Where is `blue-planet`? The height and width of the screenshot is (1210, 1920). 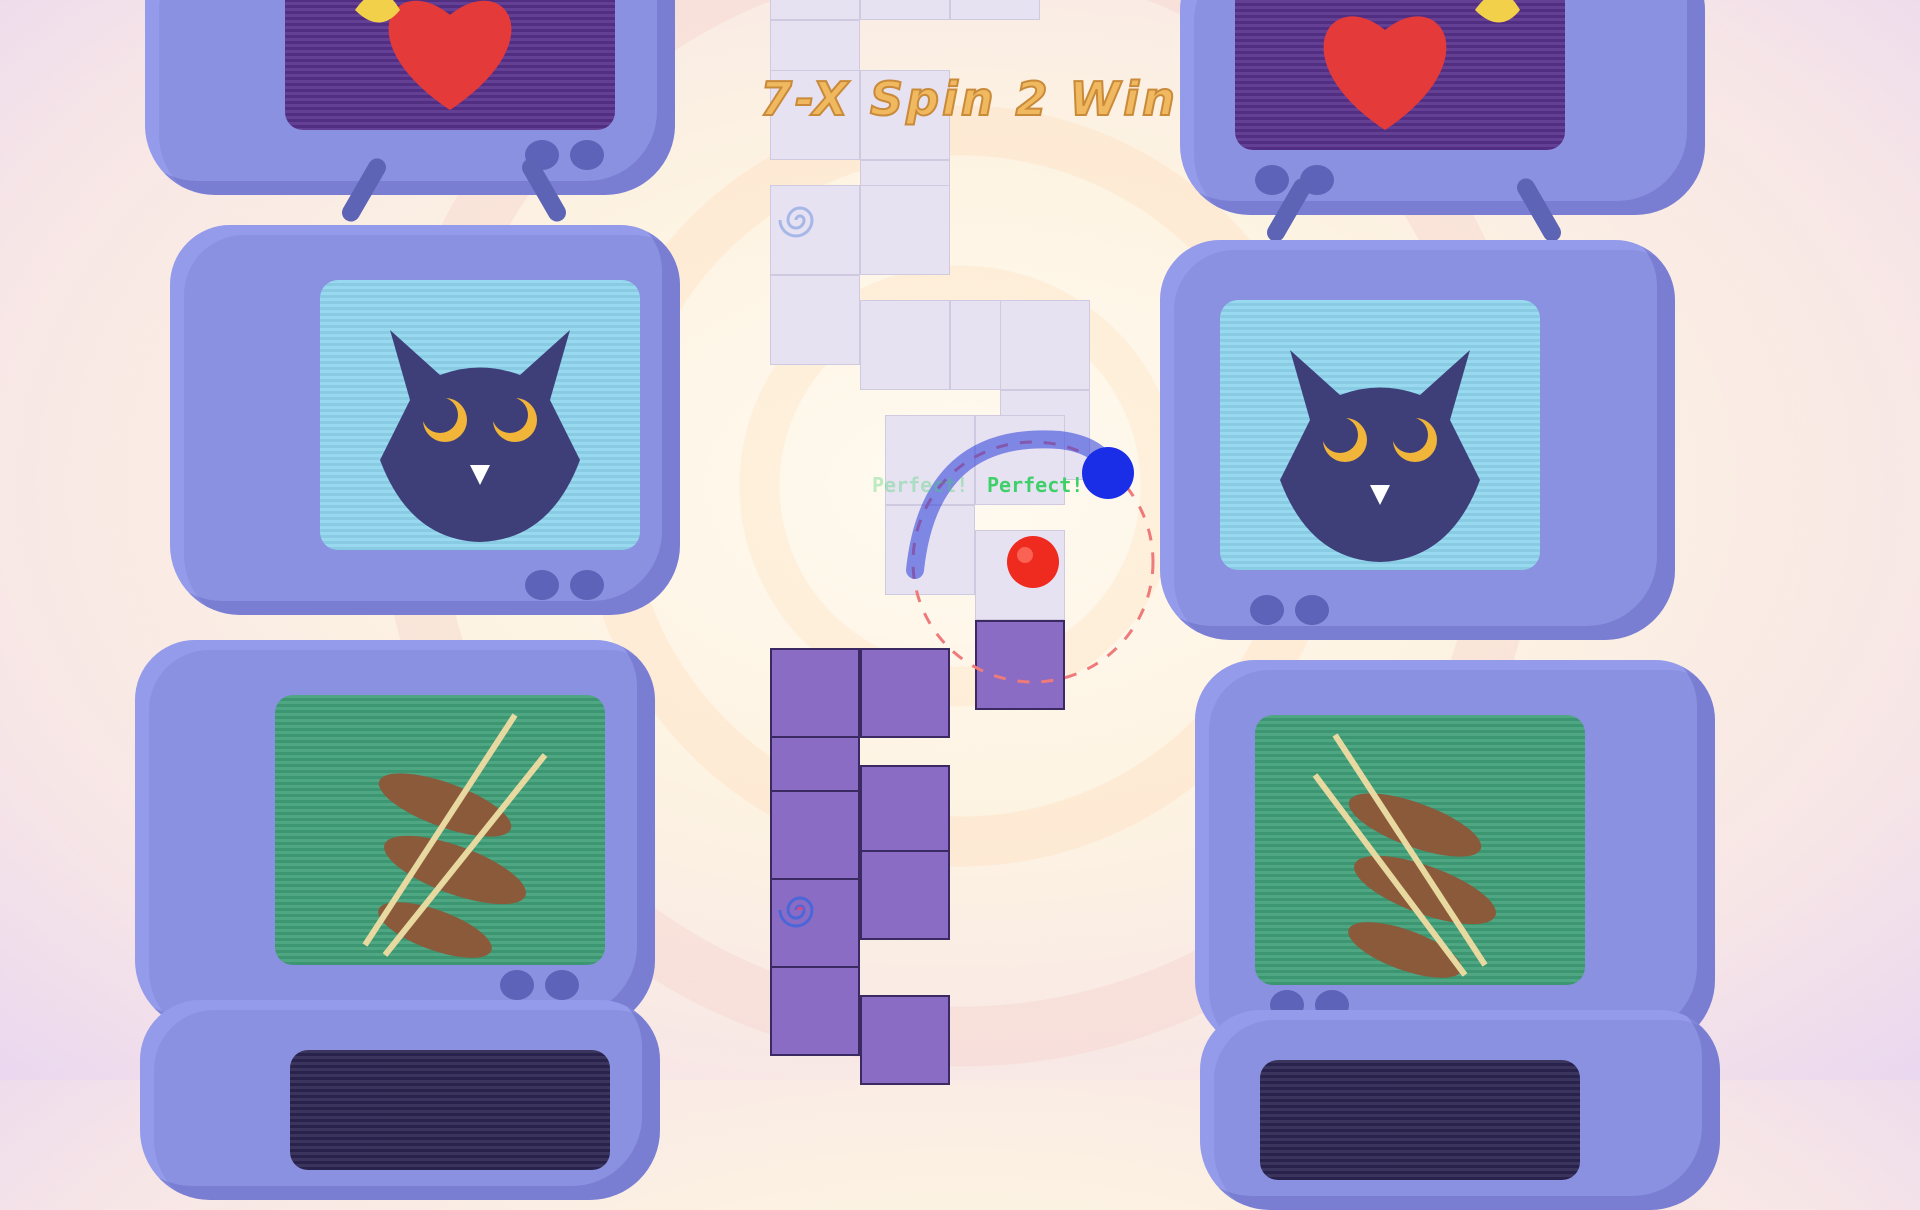
blue-planet is located at coordinates (1108, 473).